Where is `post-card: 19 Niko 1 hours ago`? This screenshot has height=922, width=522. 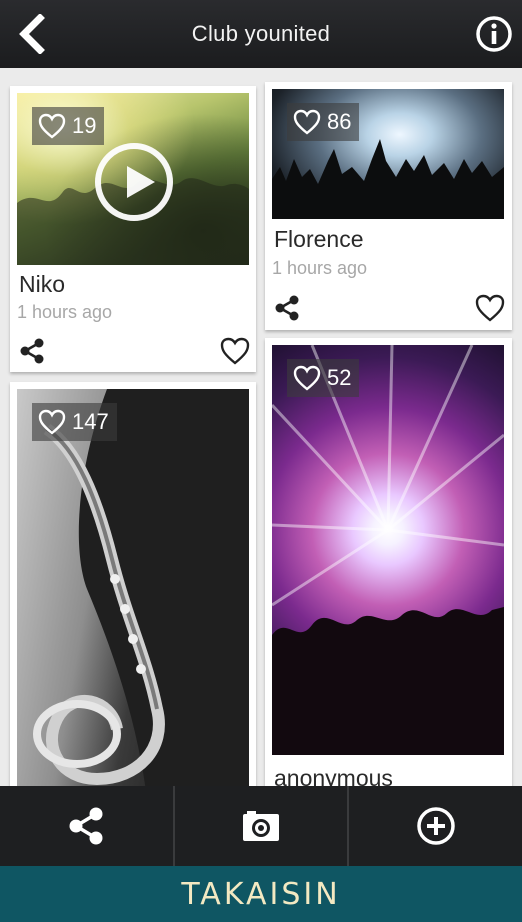 post-card: 19 Niko 1 hours ago is located at coordinates (133, 229).